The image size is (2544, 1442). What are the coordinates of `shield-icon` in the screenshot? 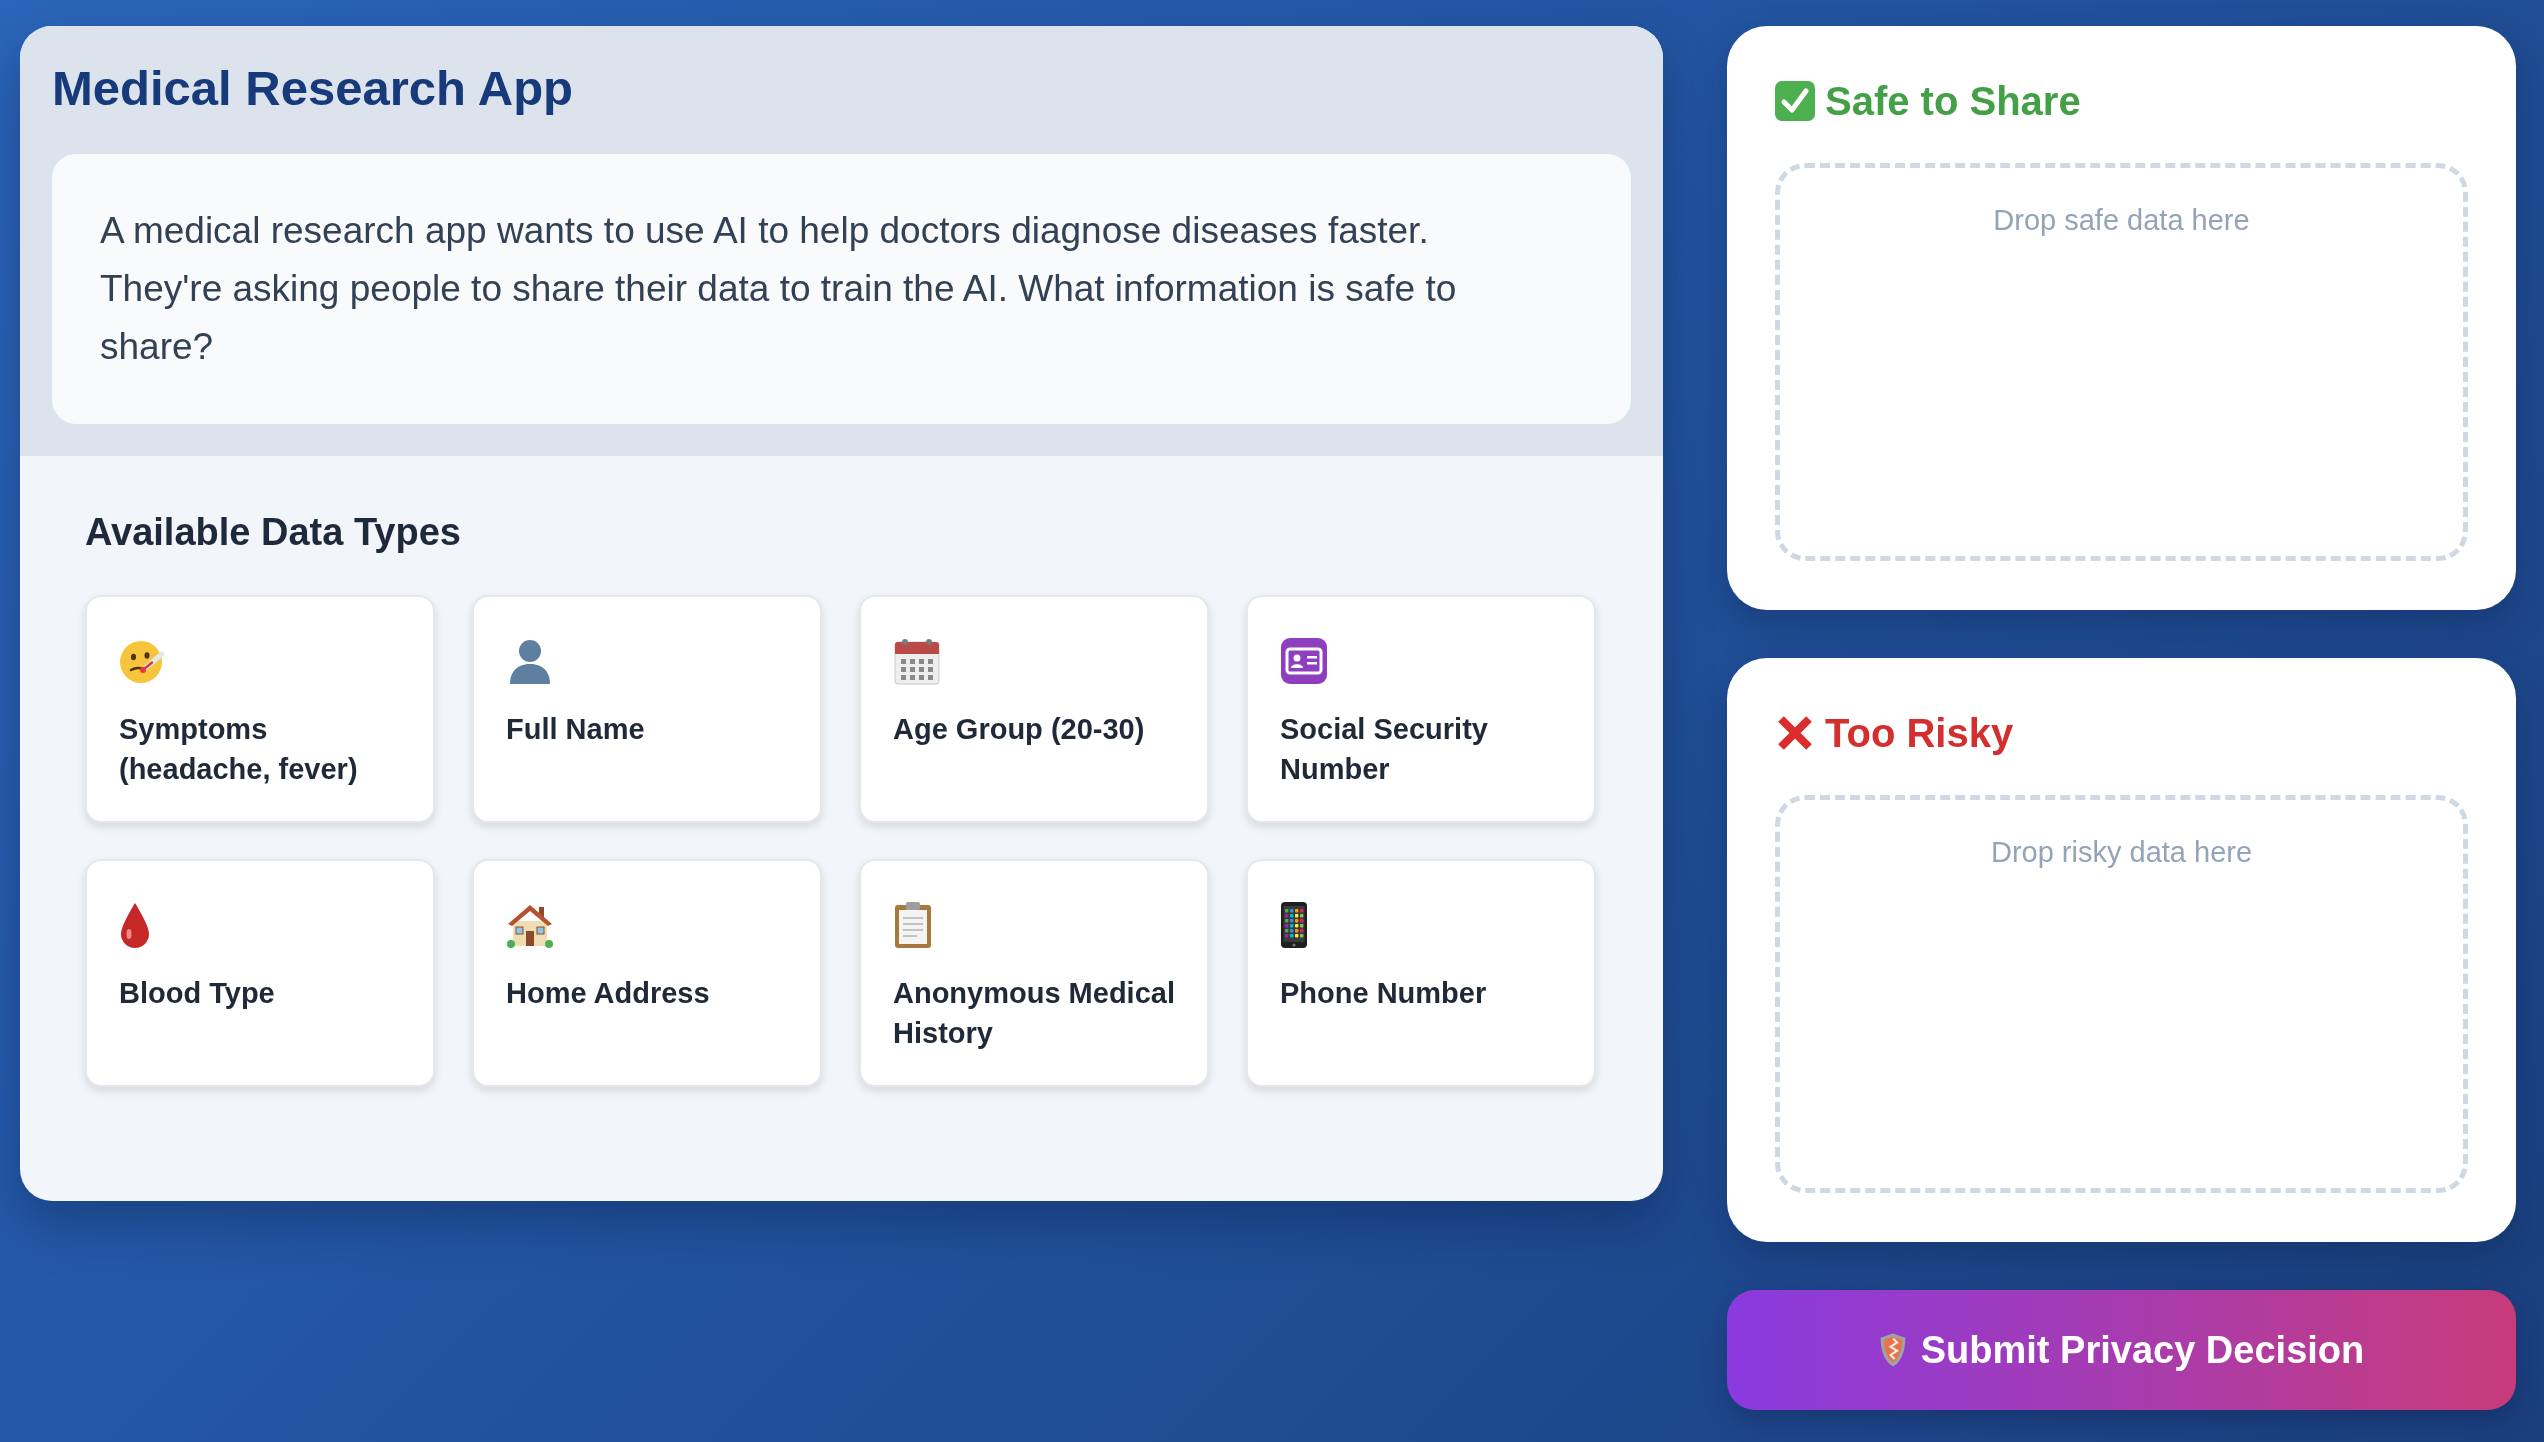 It's located at (1892, 1350).